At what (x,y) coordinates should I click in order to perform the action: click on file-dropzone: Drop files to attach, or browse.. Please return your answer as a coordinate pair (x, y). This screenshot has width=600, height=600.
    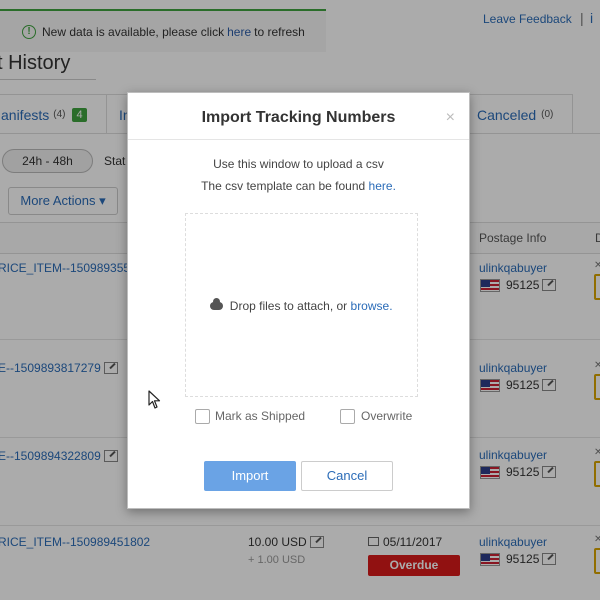
    Looking at the image, I should click on (301, 305).